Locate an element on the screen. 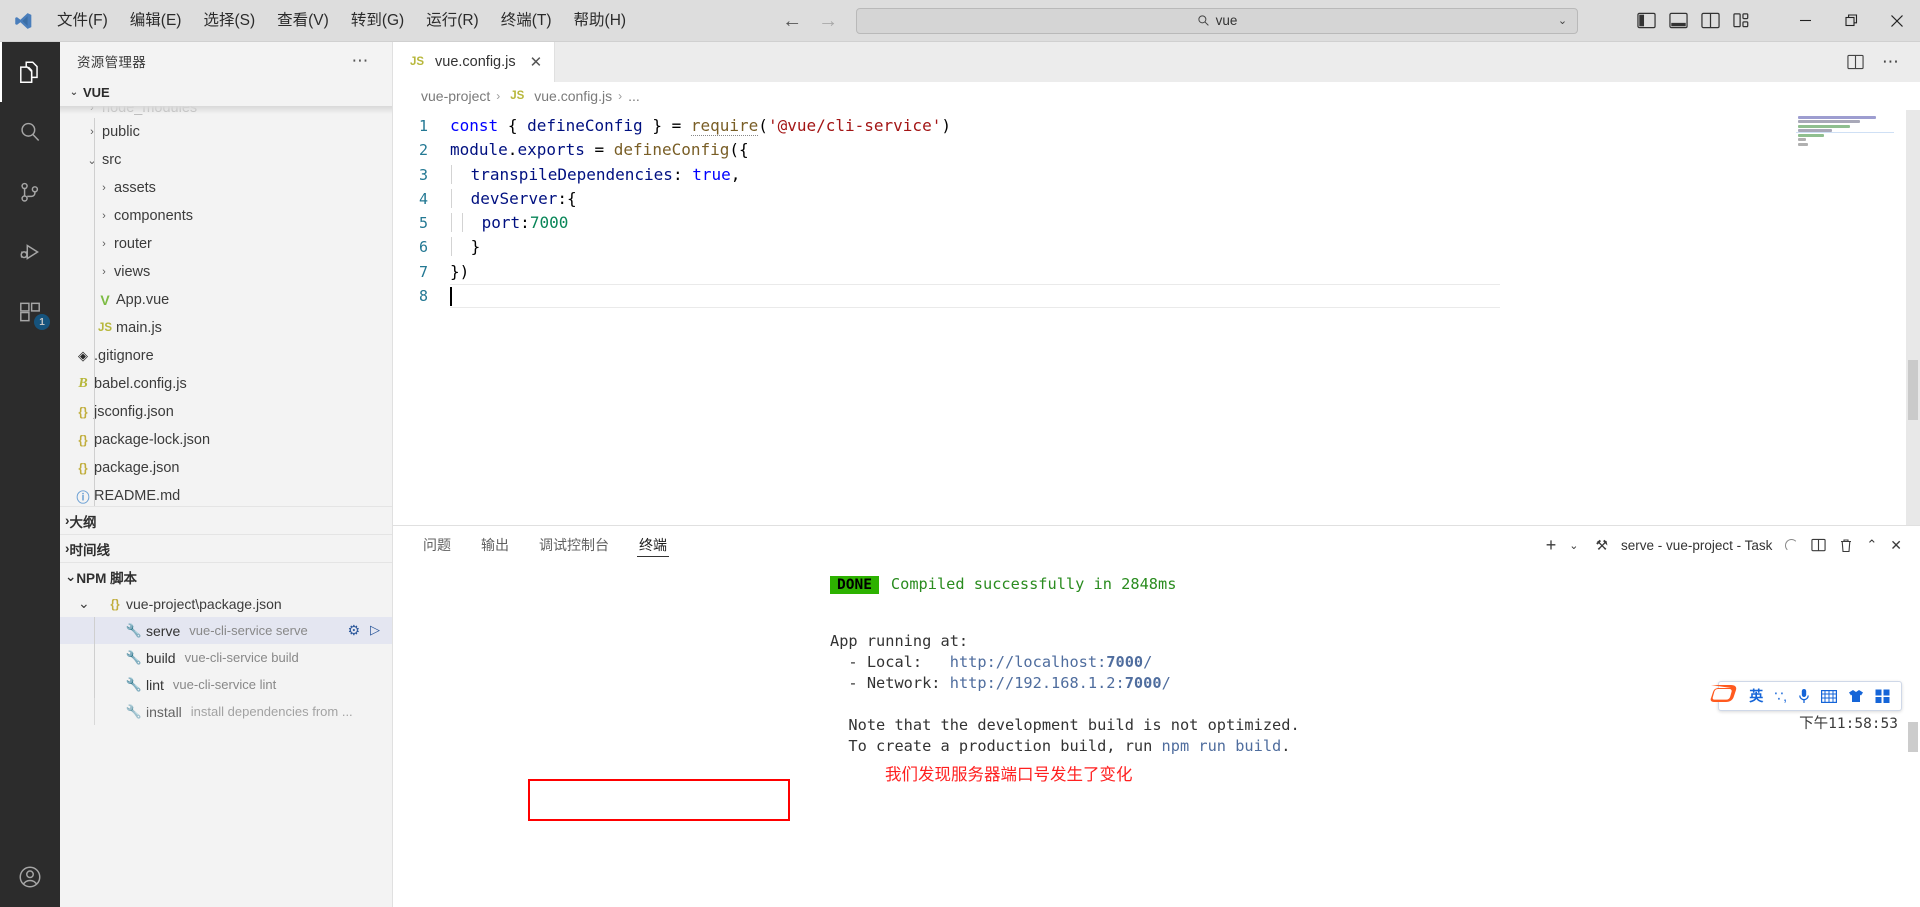 This screenshot has width=1920, height=907. tree-item-readme: ⓘ README.md is located at coordinates (226, 494).